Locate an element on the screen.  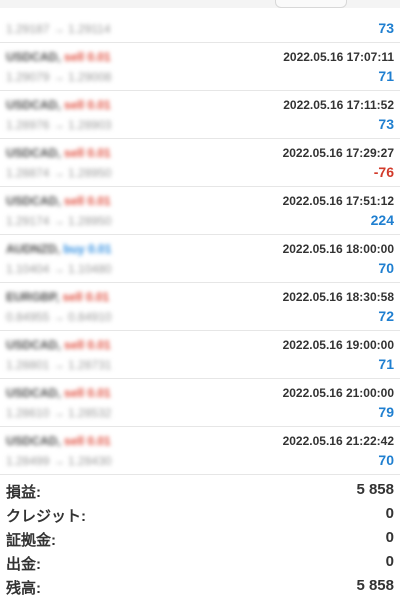
trade-close-time: 2022.05.16 21:00:00 is located at coordinates (338, 393).